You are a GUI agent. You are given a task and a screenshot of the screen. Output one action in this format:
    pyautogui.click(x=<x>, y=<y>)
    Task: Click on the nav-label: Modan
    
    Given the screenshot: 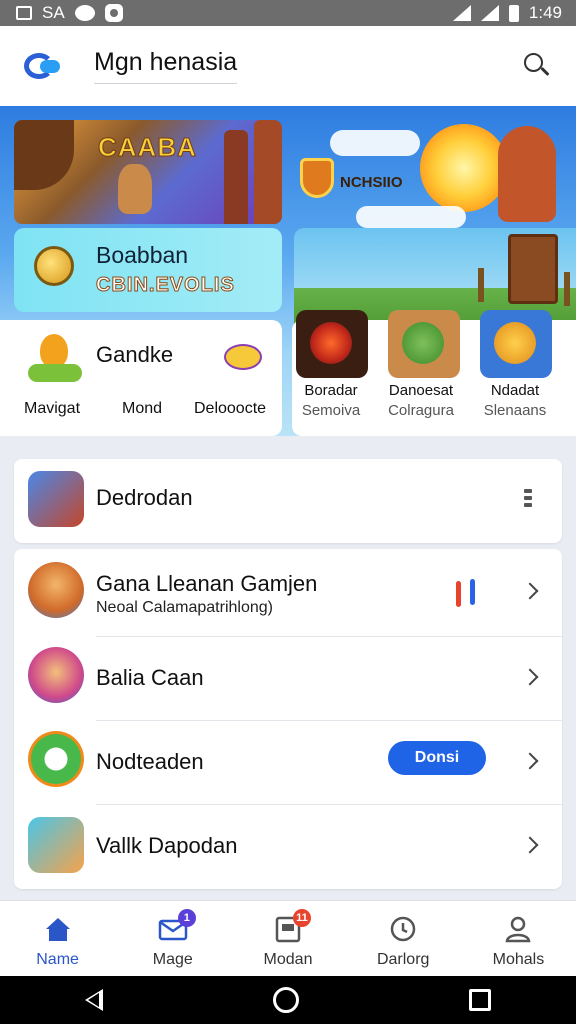 What is the action you would take?
    pyautogui.click(x=288, y=959)
    